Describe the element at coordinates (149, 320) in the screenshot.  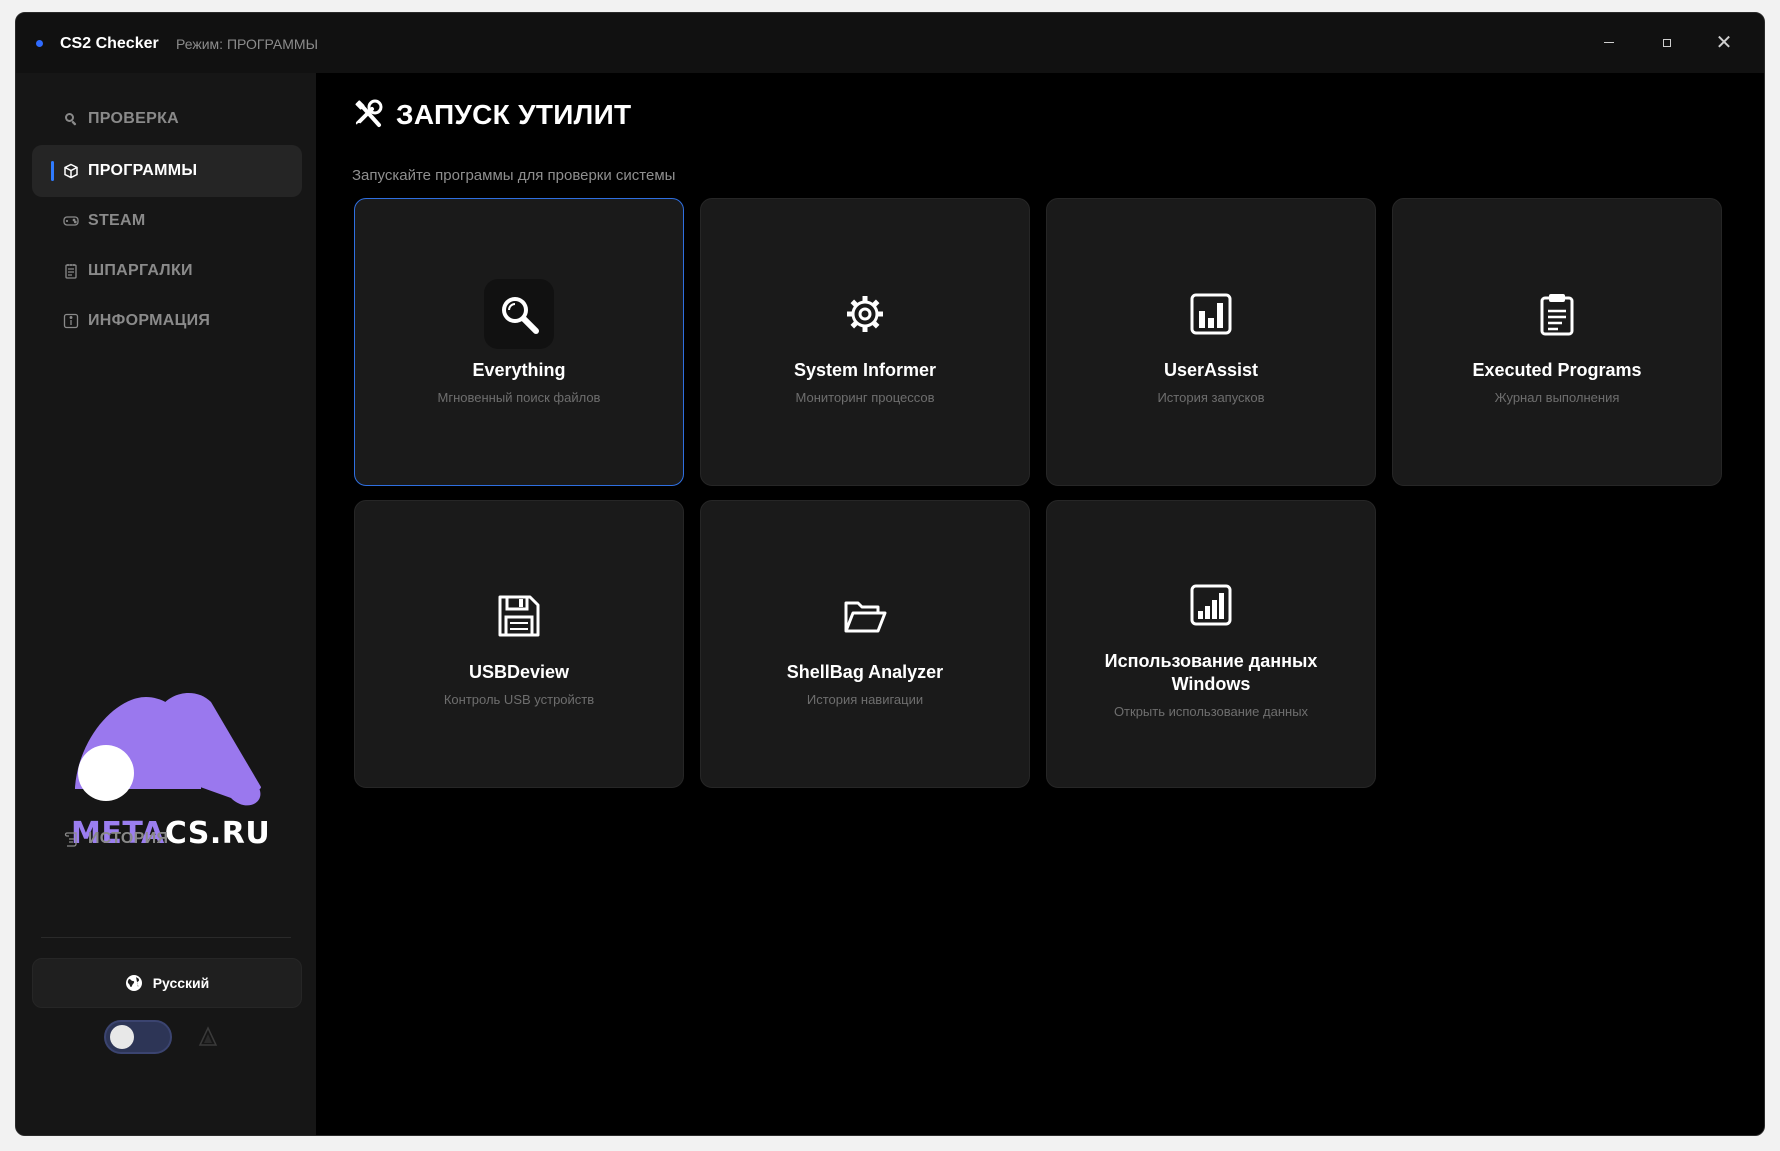
I see `sidebar-item-label: ИНФОРМАЦИЯ` at that location.